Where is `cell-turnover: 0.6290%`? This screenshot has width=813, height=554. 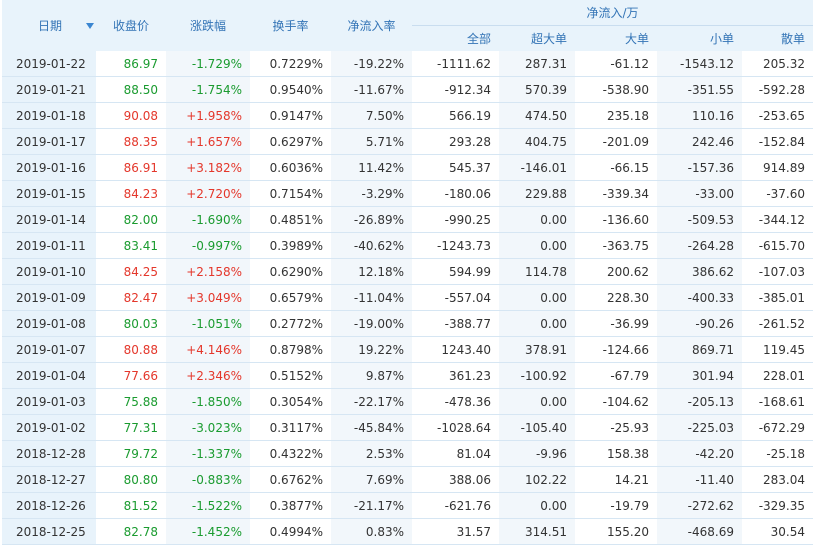 cell-turnover: 0.6290% is located at coordinates (290, 272).